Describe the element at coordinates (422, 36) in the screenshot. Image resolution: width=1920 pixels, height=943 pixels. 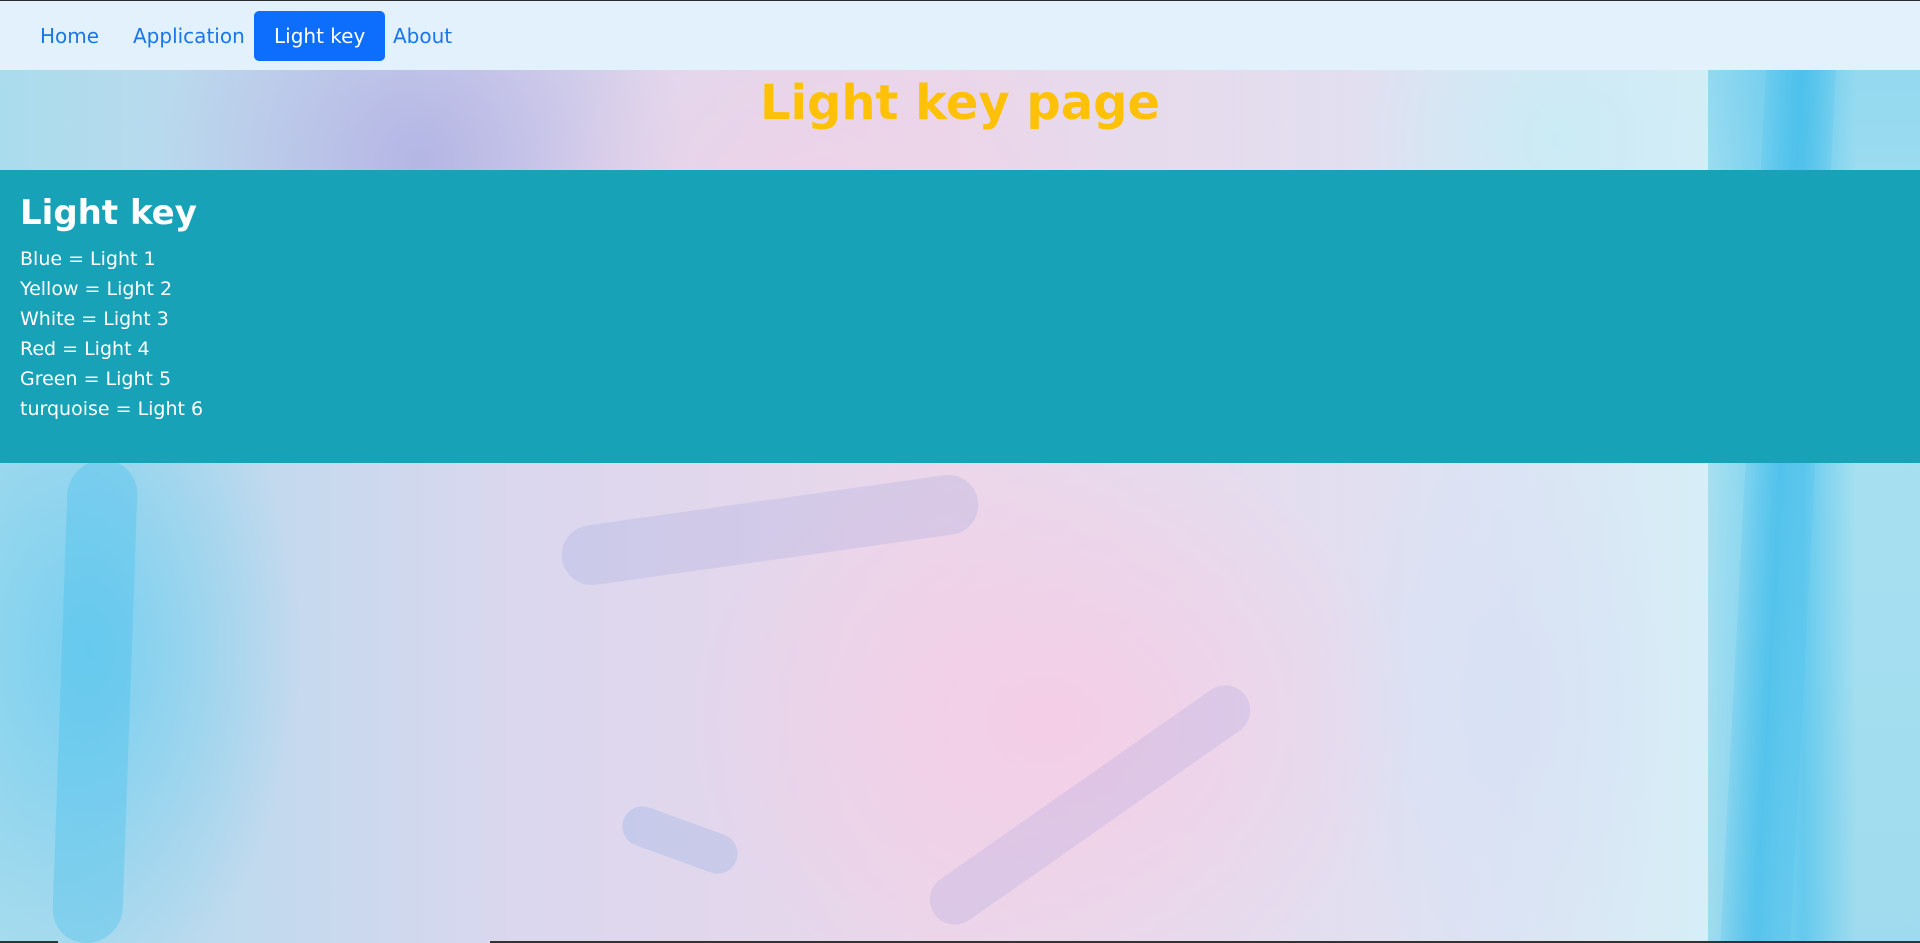
I see `nav-about: About` at that location.